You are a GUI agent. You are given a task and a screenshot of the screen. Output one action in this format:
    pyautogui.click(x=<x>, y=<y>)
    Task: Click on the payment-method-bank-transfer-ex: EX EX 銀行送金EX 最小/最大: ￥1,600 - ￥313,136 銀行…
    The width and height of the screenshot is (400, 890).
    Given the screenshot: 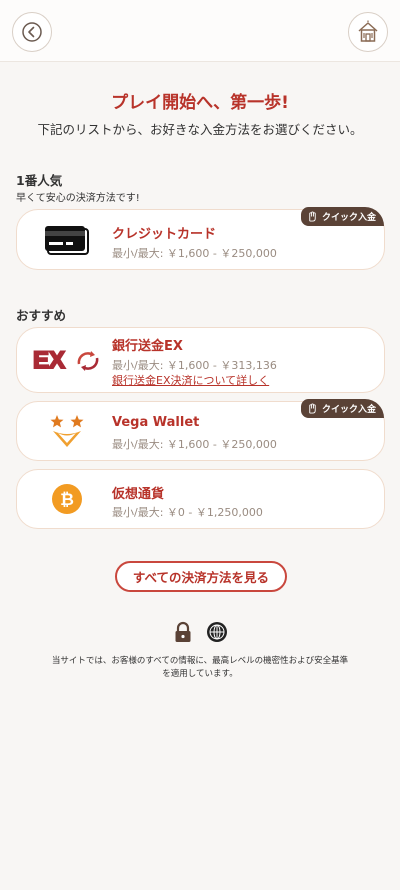 What is the action you would take?
    pyautogui.click(x=200, y=360)
    